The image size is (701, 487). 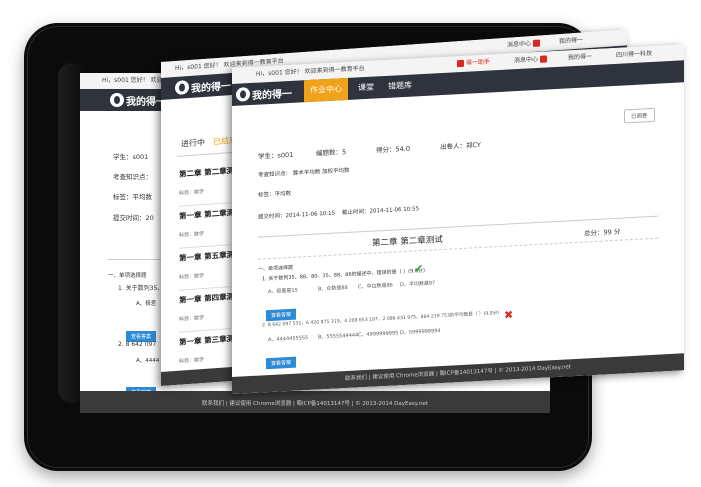 I want to click on status-badge: 已阅卷, so click(x=639, y=115).